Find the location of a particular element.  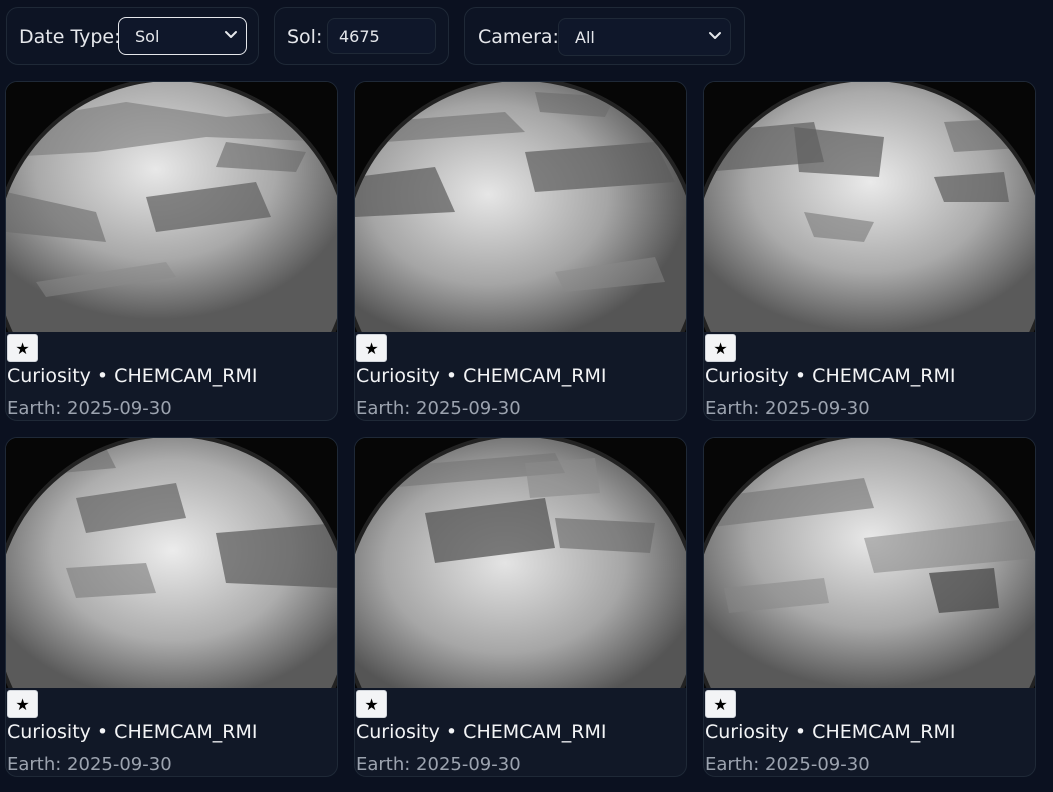

date-type-label: Date Type: is located at coordinates (70, 37).